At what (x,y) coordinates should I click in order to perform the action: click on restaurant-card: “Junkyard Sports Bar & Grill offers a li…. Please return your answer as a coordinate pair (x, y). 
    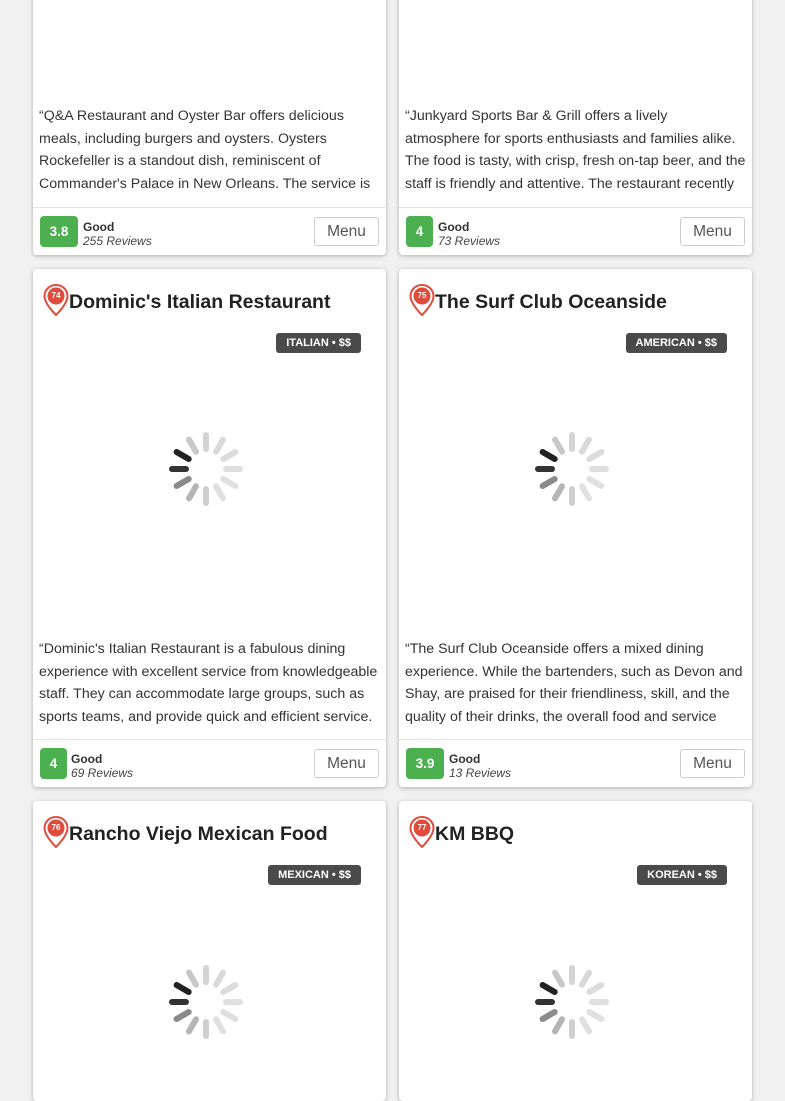
    Looking at the image, I should click on (575, 127).